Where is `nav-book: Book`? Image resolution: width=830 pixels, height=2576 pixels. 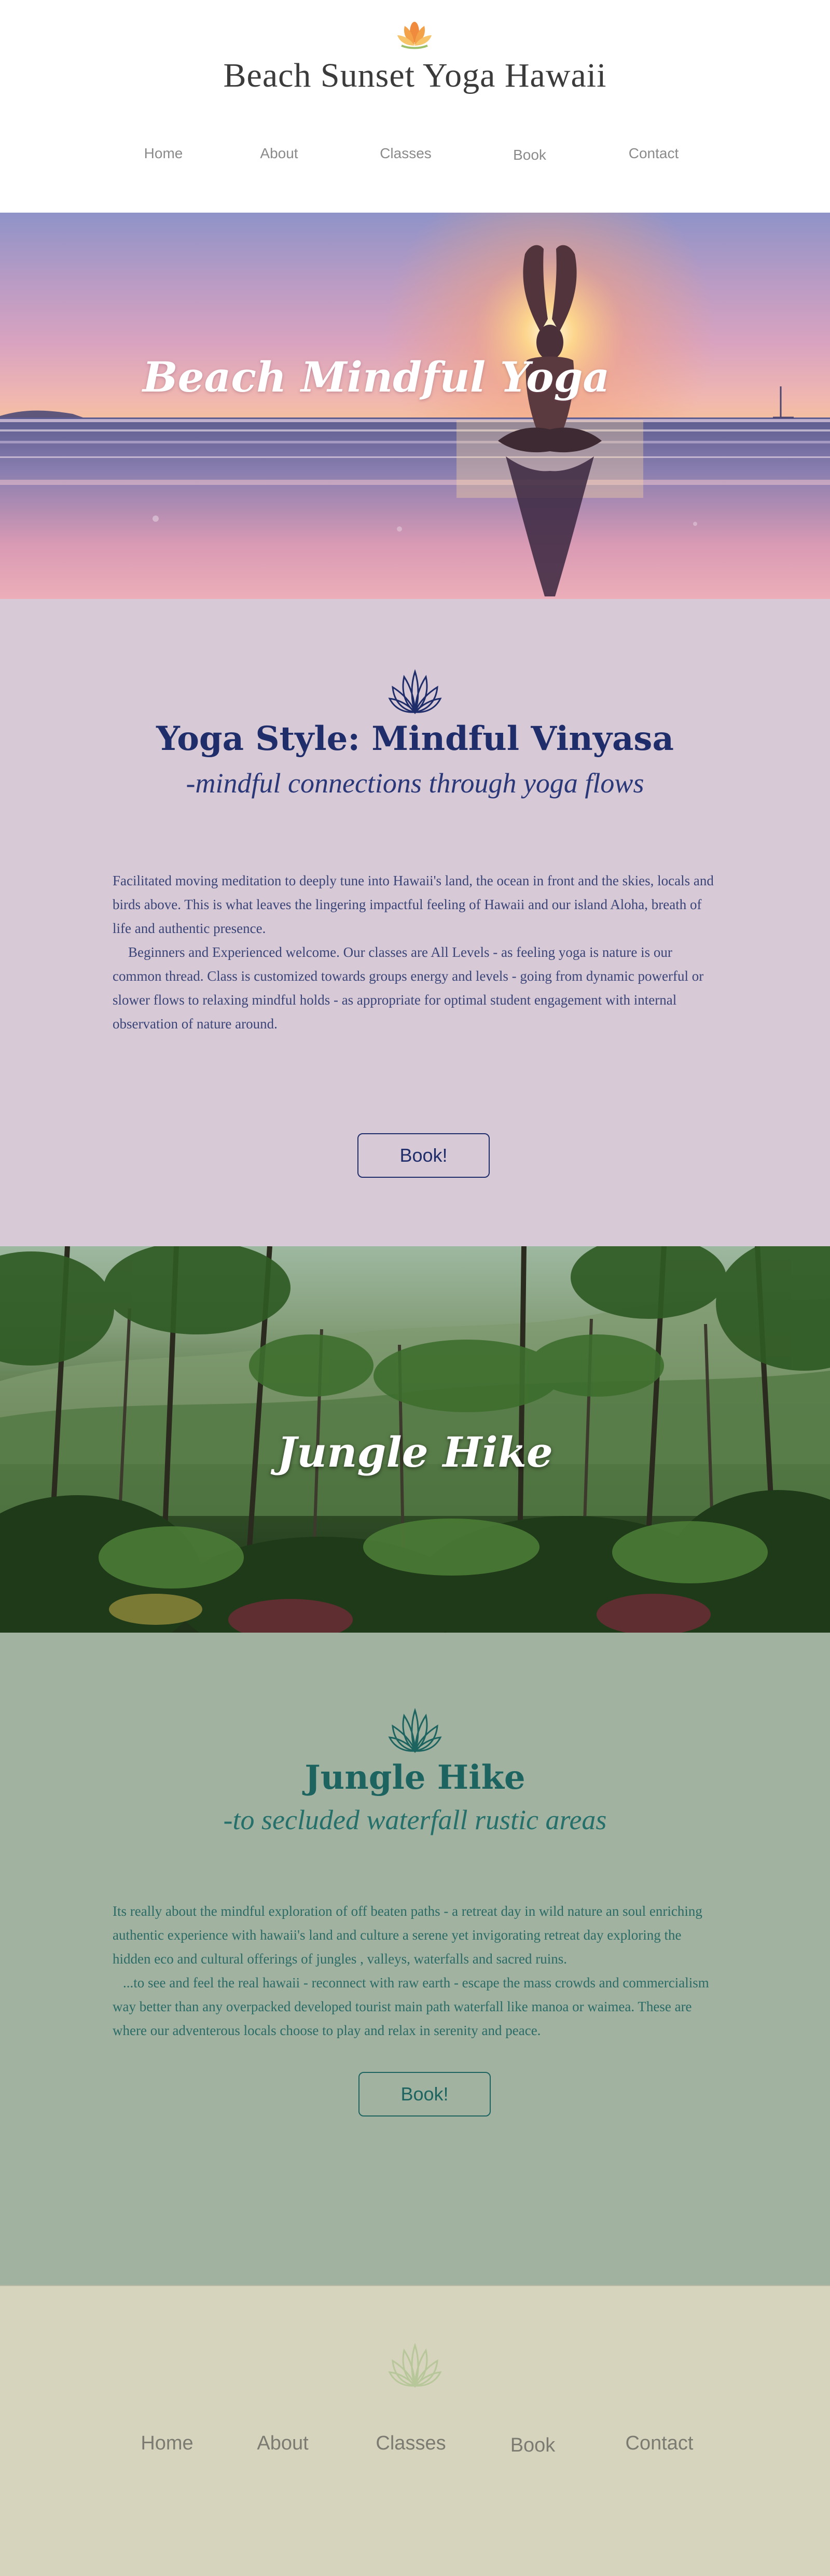 nav-book: Book is located at coordinates (529, 155).